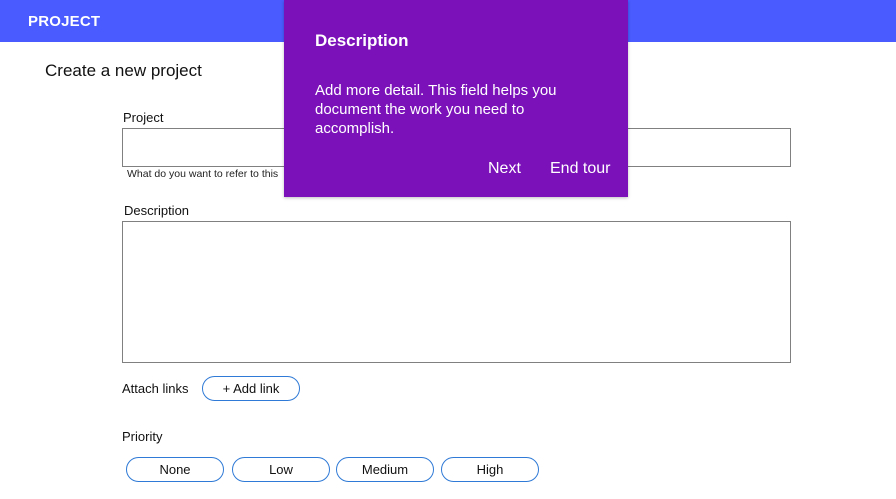 This screenshot has width=896, height=499. I want to click on priority-none-button: None, so click(175, 469).